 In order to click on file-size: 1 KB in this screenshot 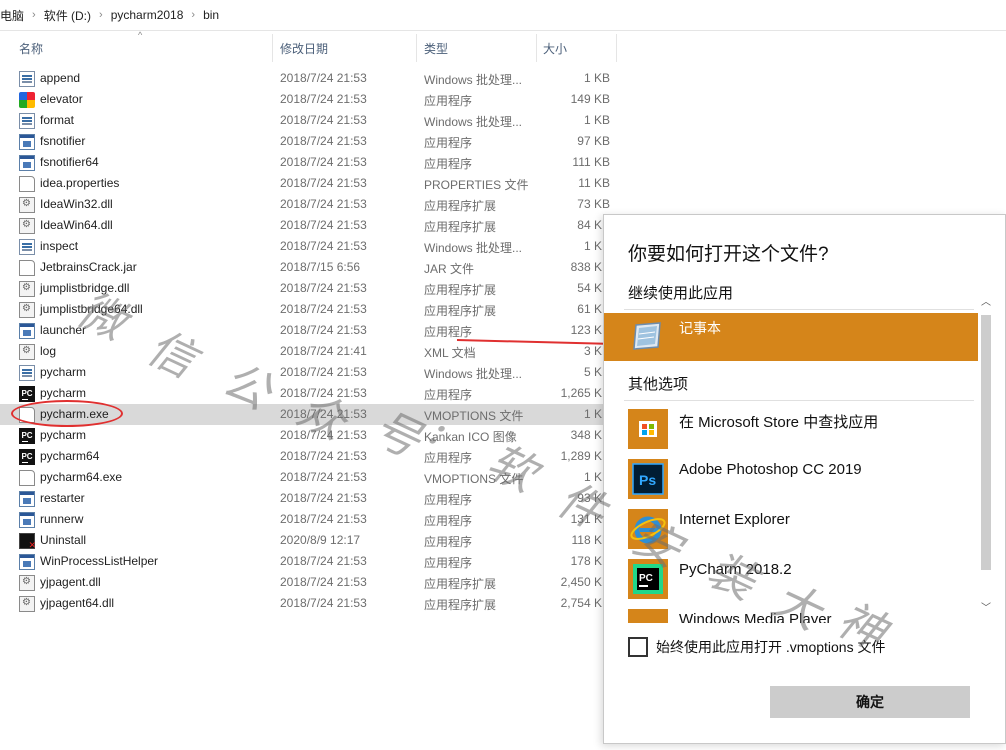, I will do `click(596, 78)`.